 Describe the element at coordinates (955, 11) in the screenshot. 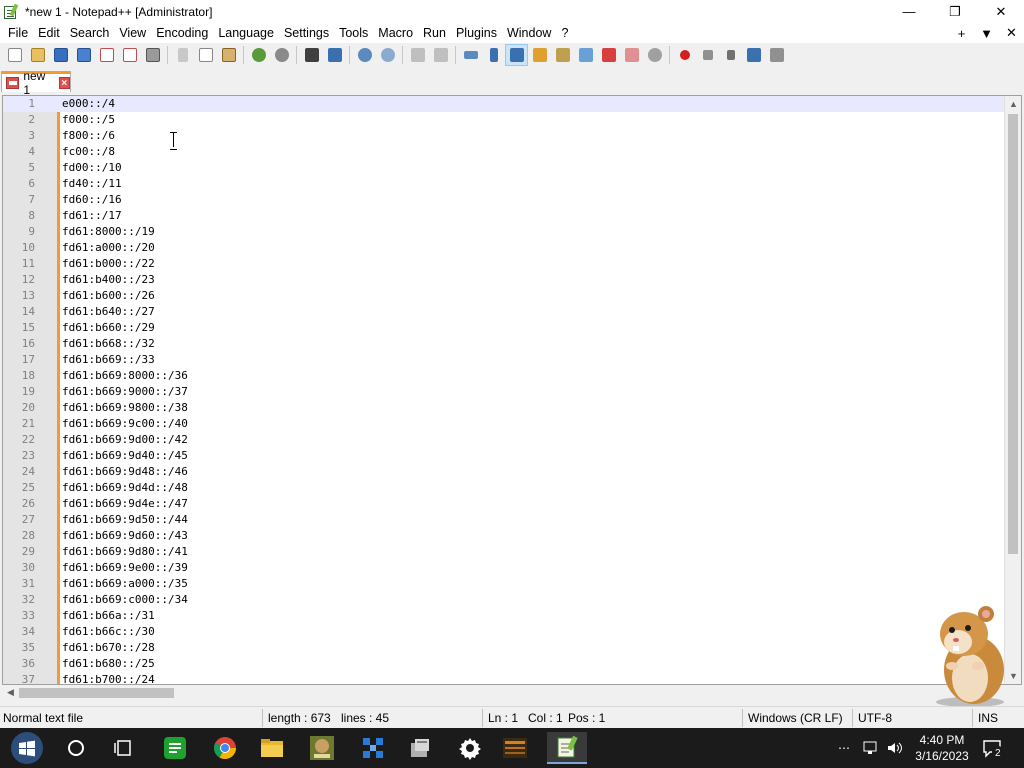

I see `restore-button: ❐` at that location.